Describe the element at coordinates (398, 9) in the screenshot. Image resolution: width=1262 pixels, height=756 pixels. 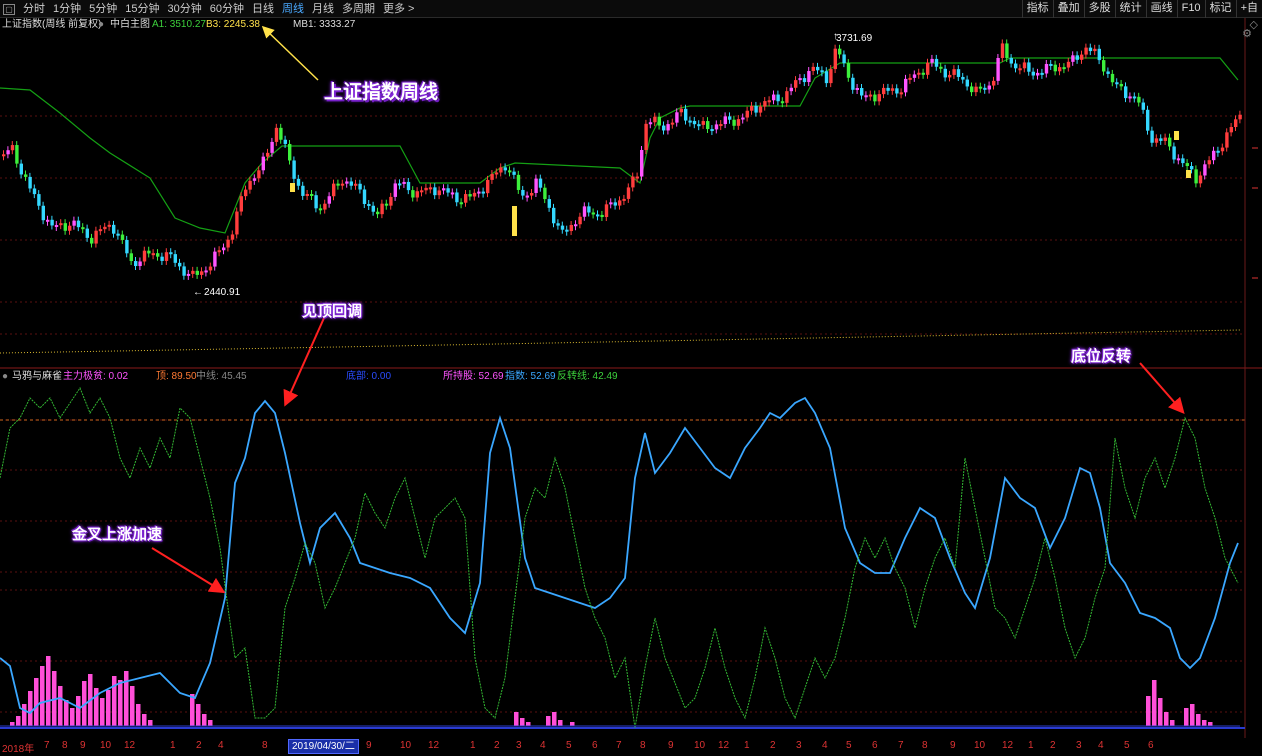
I see `tab-more: 更多 >` at that location.